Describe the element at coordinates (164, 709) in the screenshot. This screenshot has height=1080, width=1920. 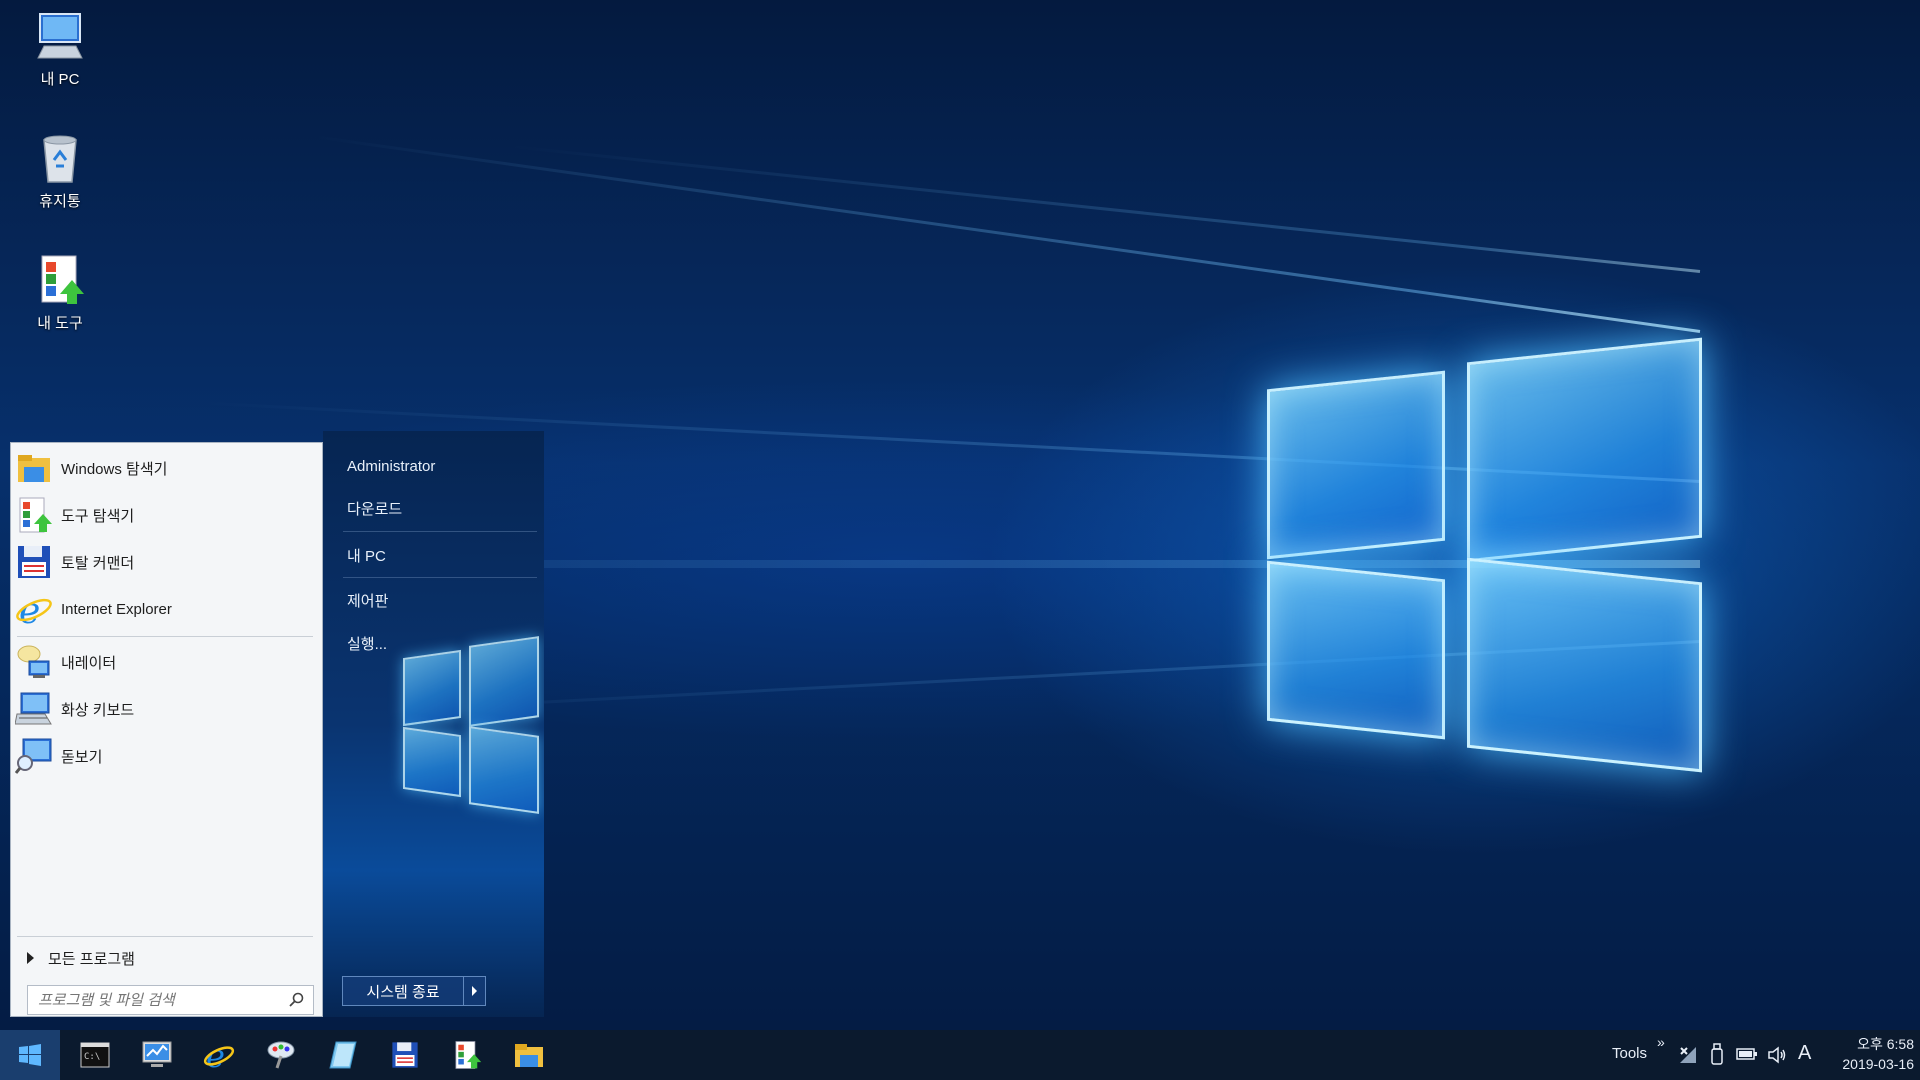
I see `program-on-screen-keyboard: 화상 키보드` at that location.